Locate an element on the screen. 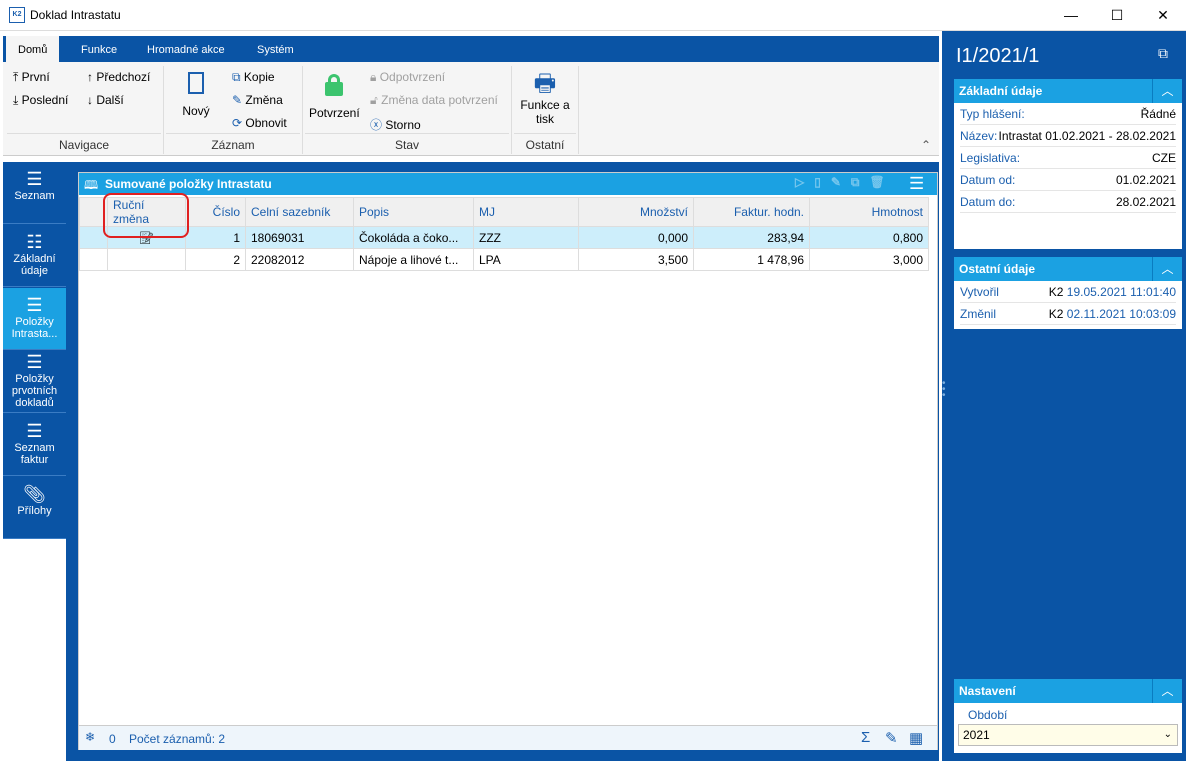  grid-settings-icon: ▦ is located at coordinates (916, 738).